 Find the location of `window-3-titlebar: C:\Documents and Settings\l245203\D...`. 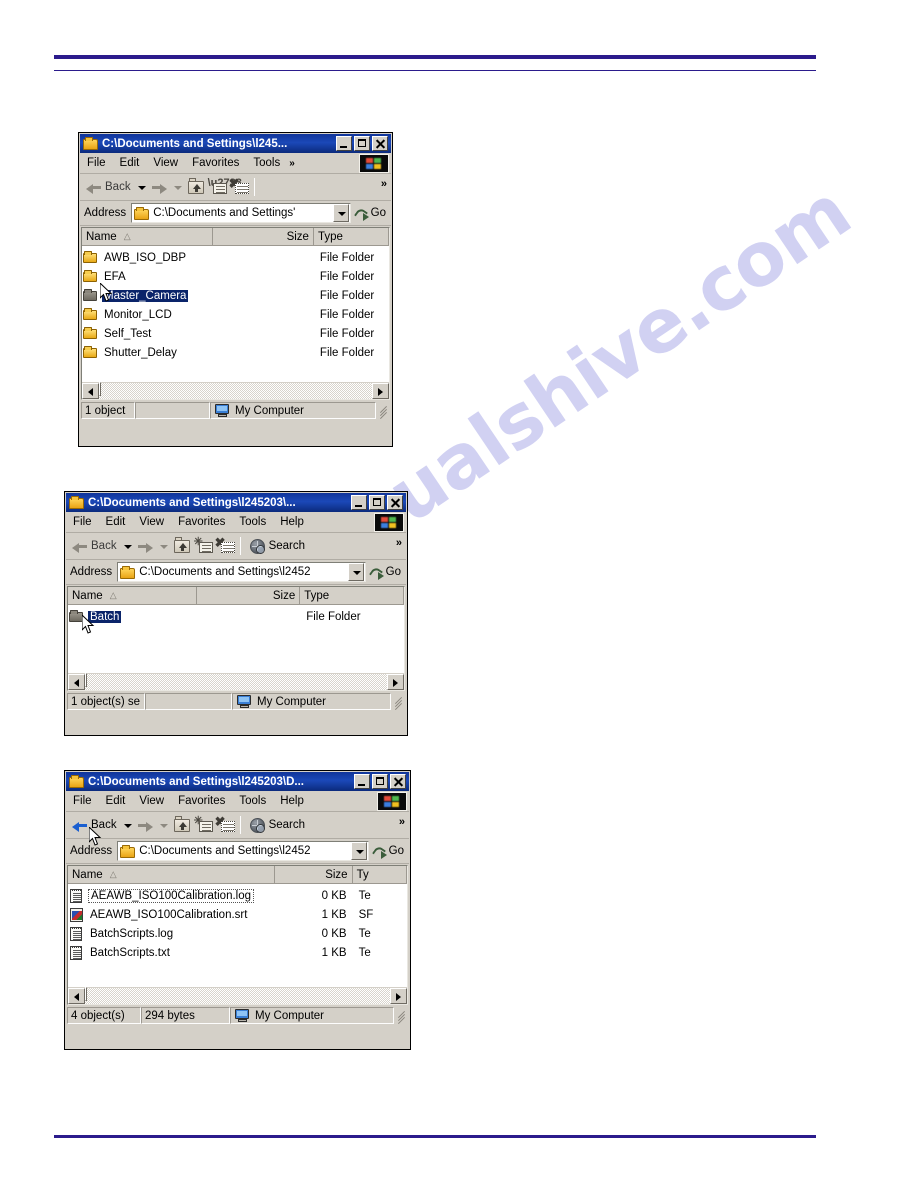

window-3-titlebar: C:\Documents and Settings\l245203\D... is located at coordinates (237, 781).